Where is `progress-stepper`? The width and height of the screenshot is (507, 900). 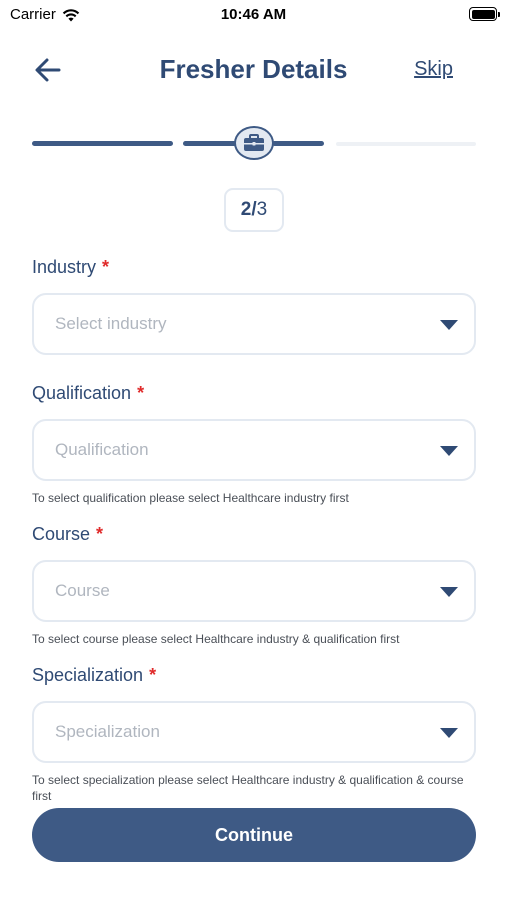 progress-stepper is located at coordinates (254, 143).